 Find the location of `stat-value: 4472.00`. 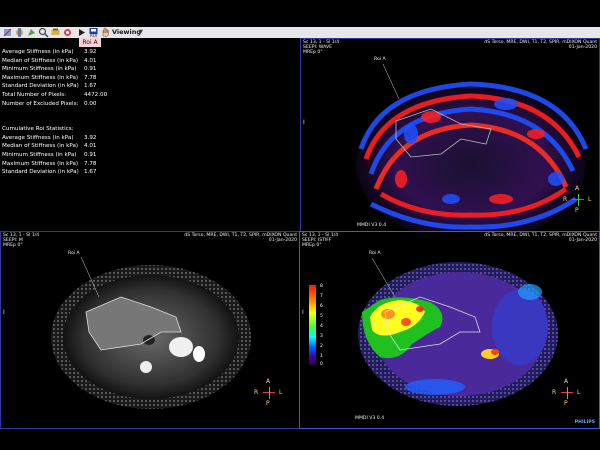

stat-value: 4472.00 is located at coordinates (96, 94).